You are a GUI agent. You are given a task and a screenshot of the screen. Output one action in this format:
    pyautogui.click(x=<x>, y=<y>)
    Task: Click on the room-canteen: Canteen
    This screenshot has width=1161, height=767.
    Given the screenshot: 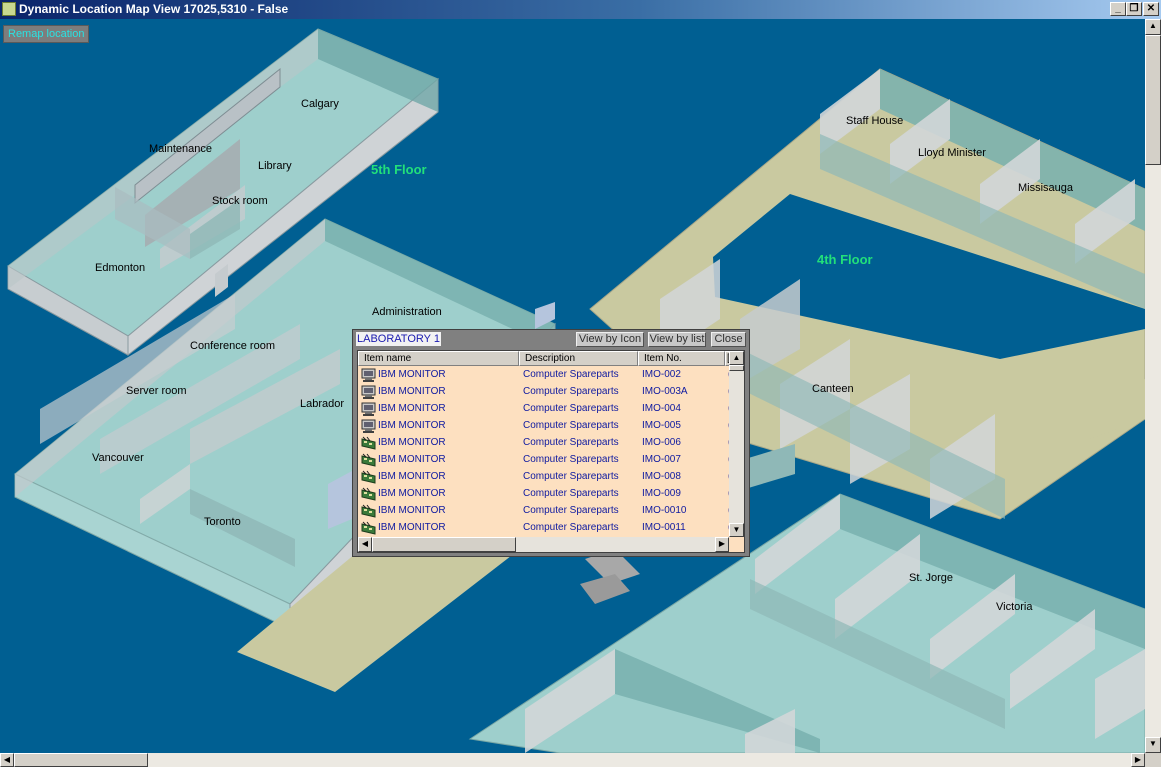 What is the action you would take?
    pyautogui.click(x=833, y=389)
    